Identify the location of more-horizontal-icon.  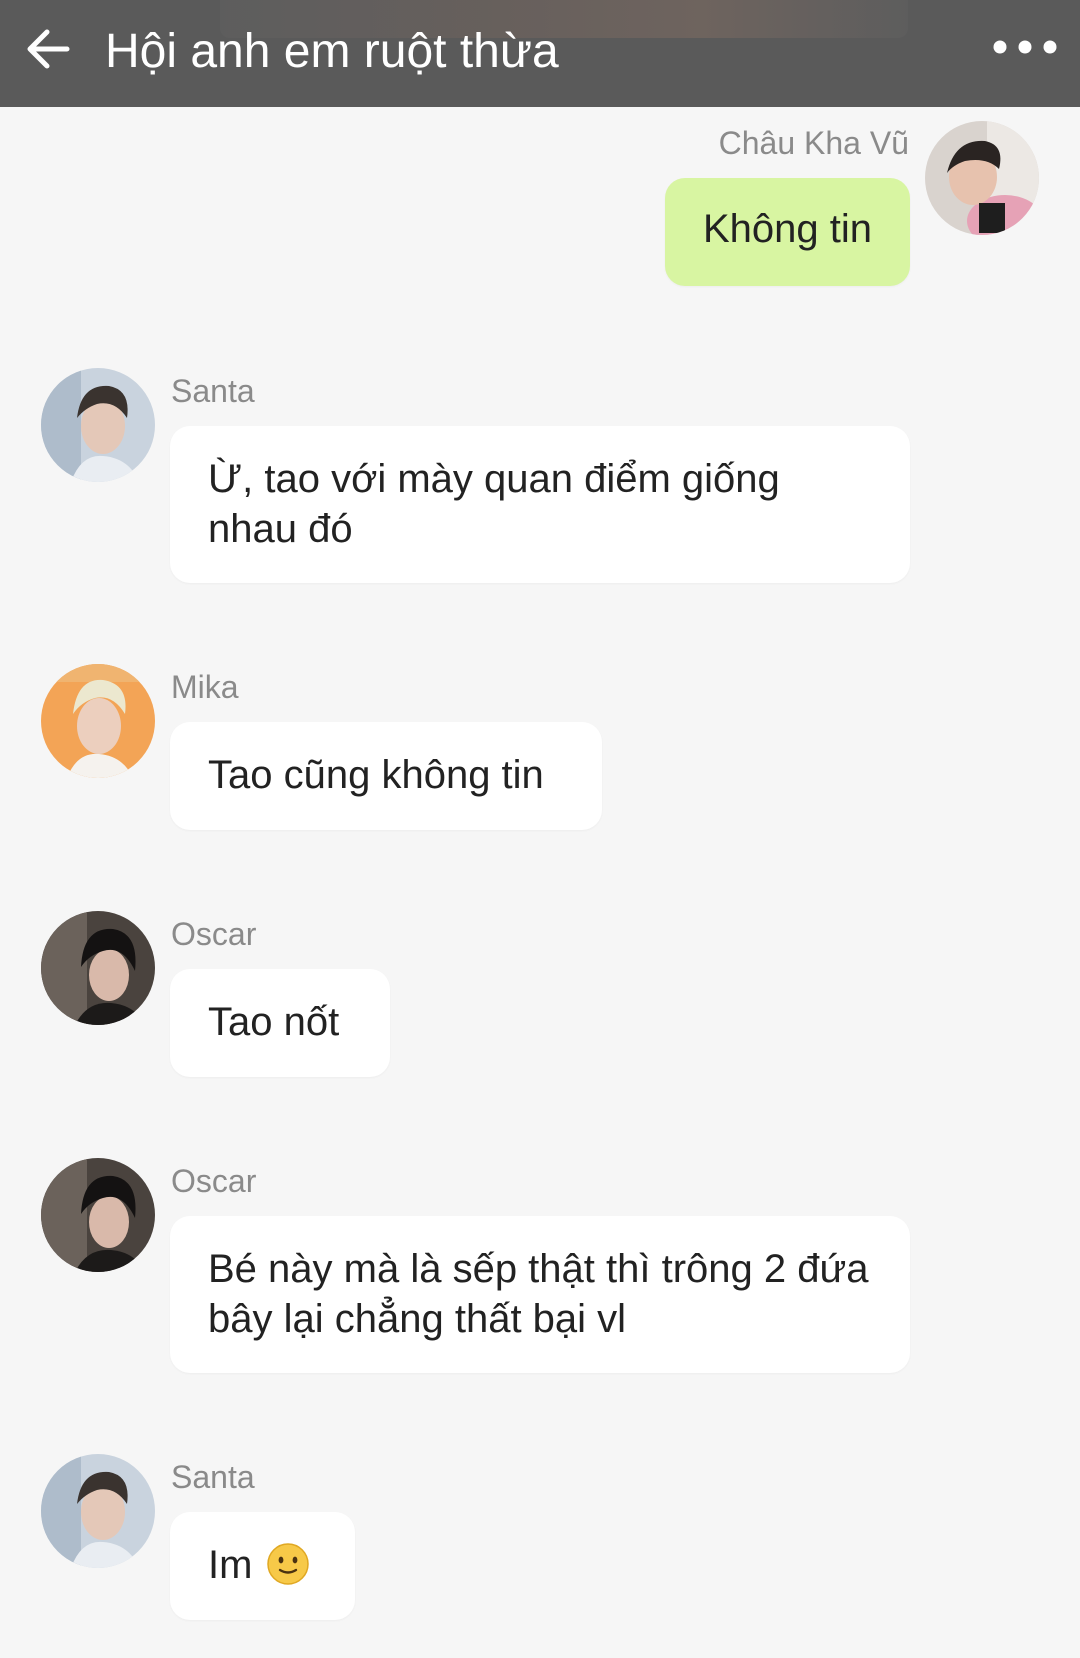
(1025, 47).